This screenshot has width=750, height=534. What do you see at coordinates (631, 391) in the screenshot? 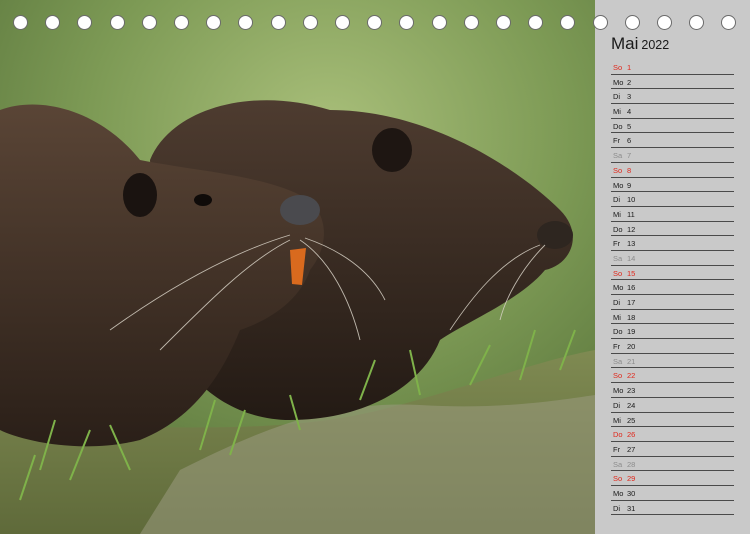
I see `day-number: 23` at bounding box center [631, 391].